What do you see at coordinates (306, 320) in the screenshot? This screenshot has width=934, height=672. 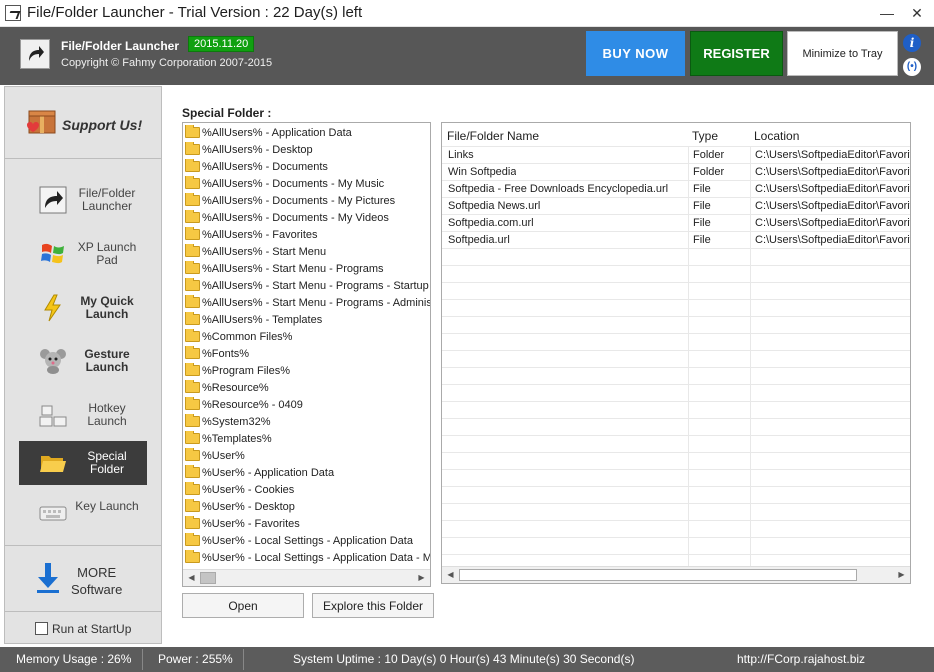 I see `list-item: %AllUsers% - Templates` at bounding box center [306, 320].